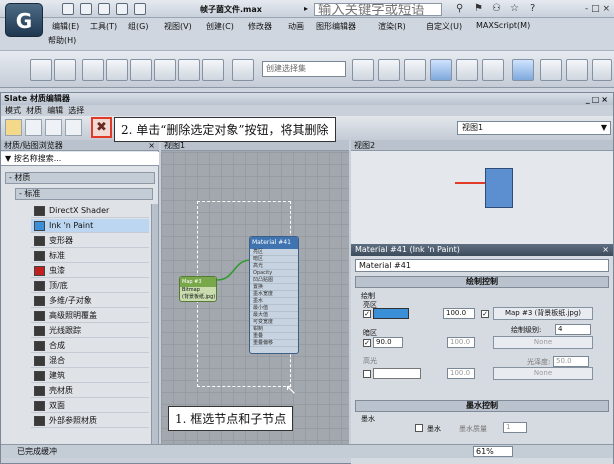 The image size is (614, 464). I want to click on binoculars-icon: ⚲, so click(459, 8).